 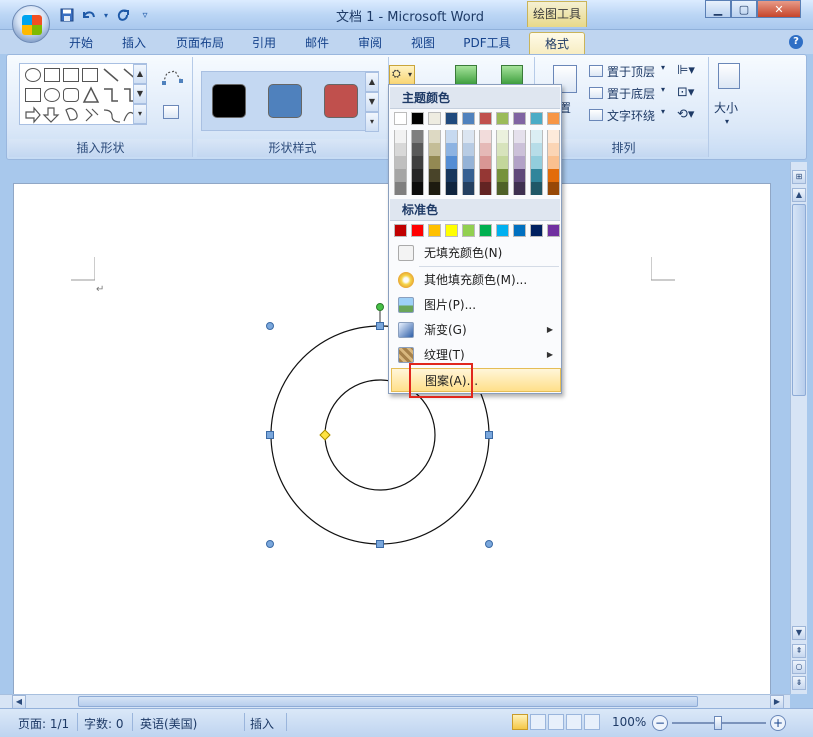 What do you see at coordinates (631, 115) in the screenshot?
I see `text-wrap-button: 文字环绕` at bounding box center [631, 115].